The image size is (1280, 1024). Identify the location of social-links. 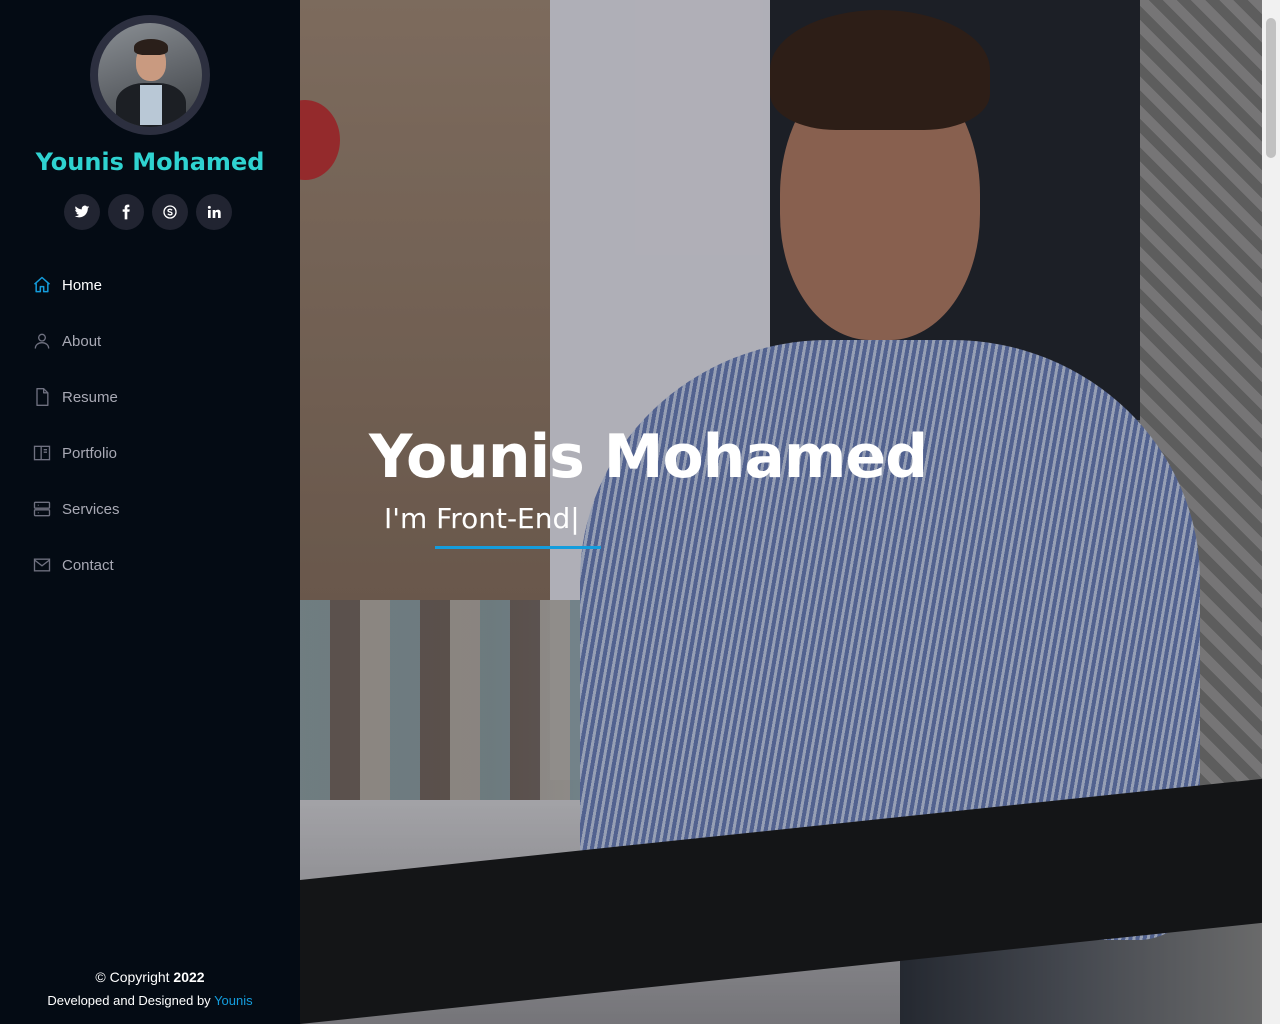
(148, 212).